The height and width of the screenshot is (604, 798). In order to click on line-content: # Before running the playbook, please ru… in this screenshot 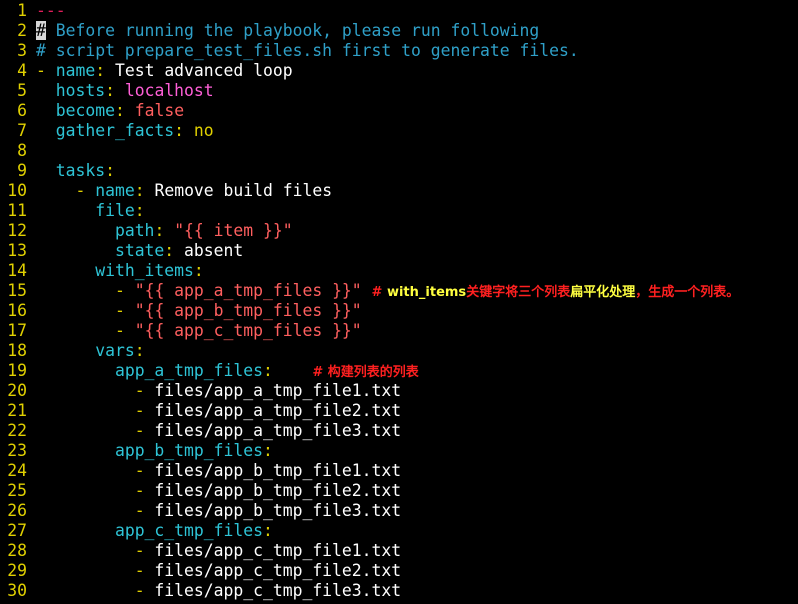, I will do `click(287, 31)`.